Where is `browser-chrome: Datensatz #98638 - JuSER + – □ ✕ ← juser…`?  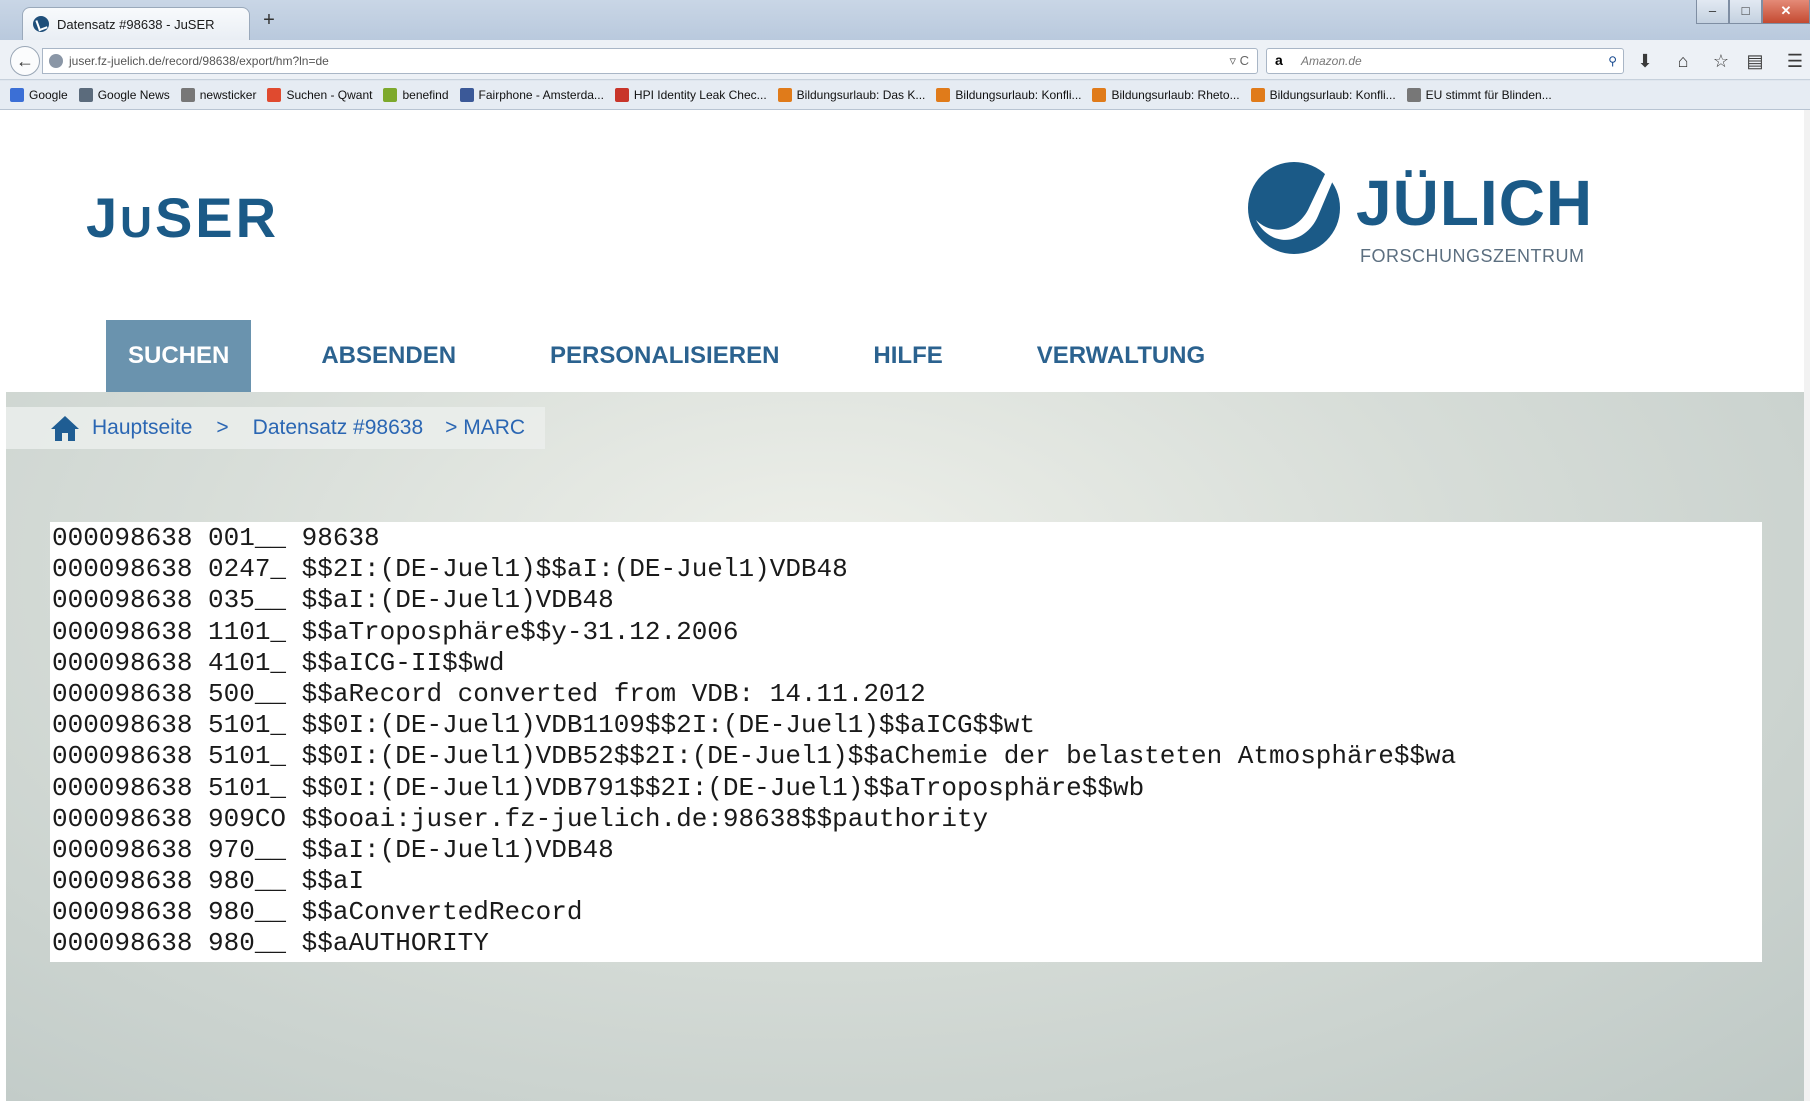
browser-chrome: Datensatz #98638 - JuSER + – □ ✕ ← juser… is located at coordinates (905, 55).